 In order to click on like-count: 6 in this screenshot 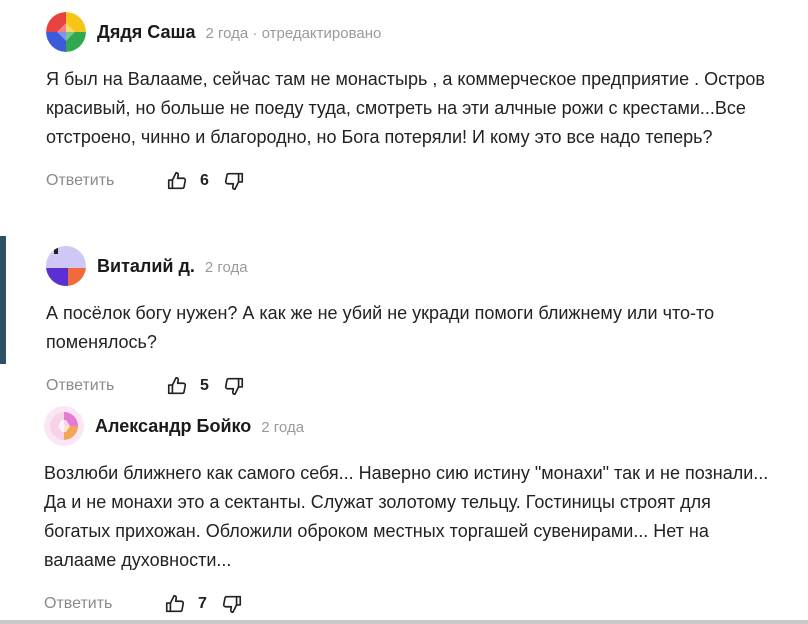, I will do `click(204, 180)`.